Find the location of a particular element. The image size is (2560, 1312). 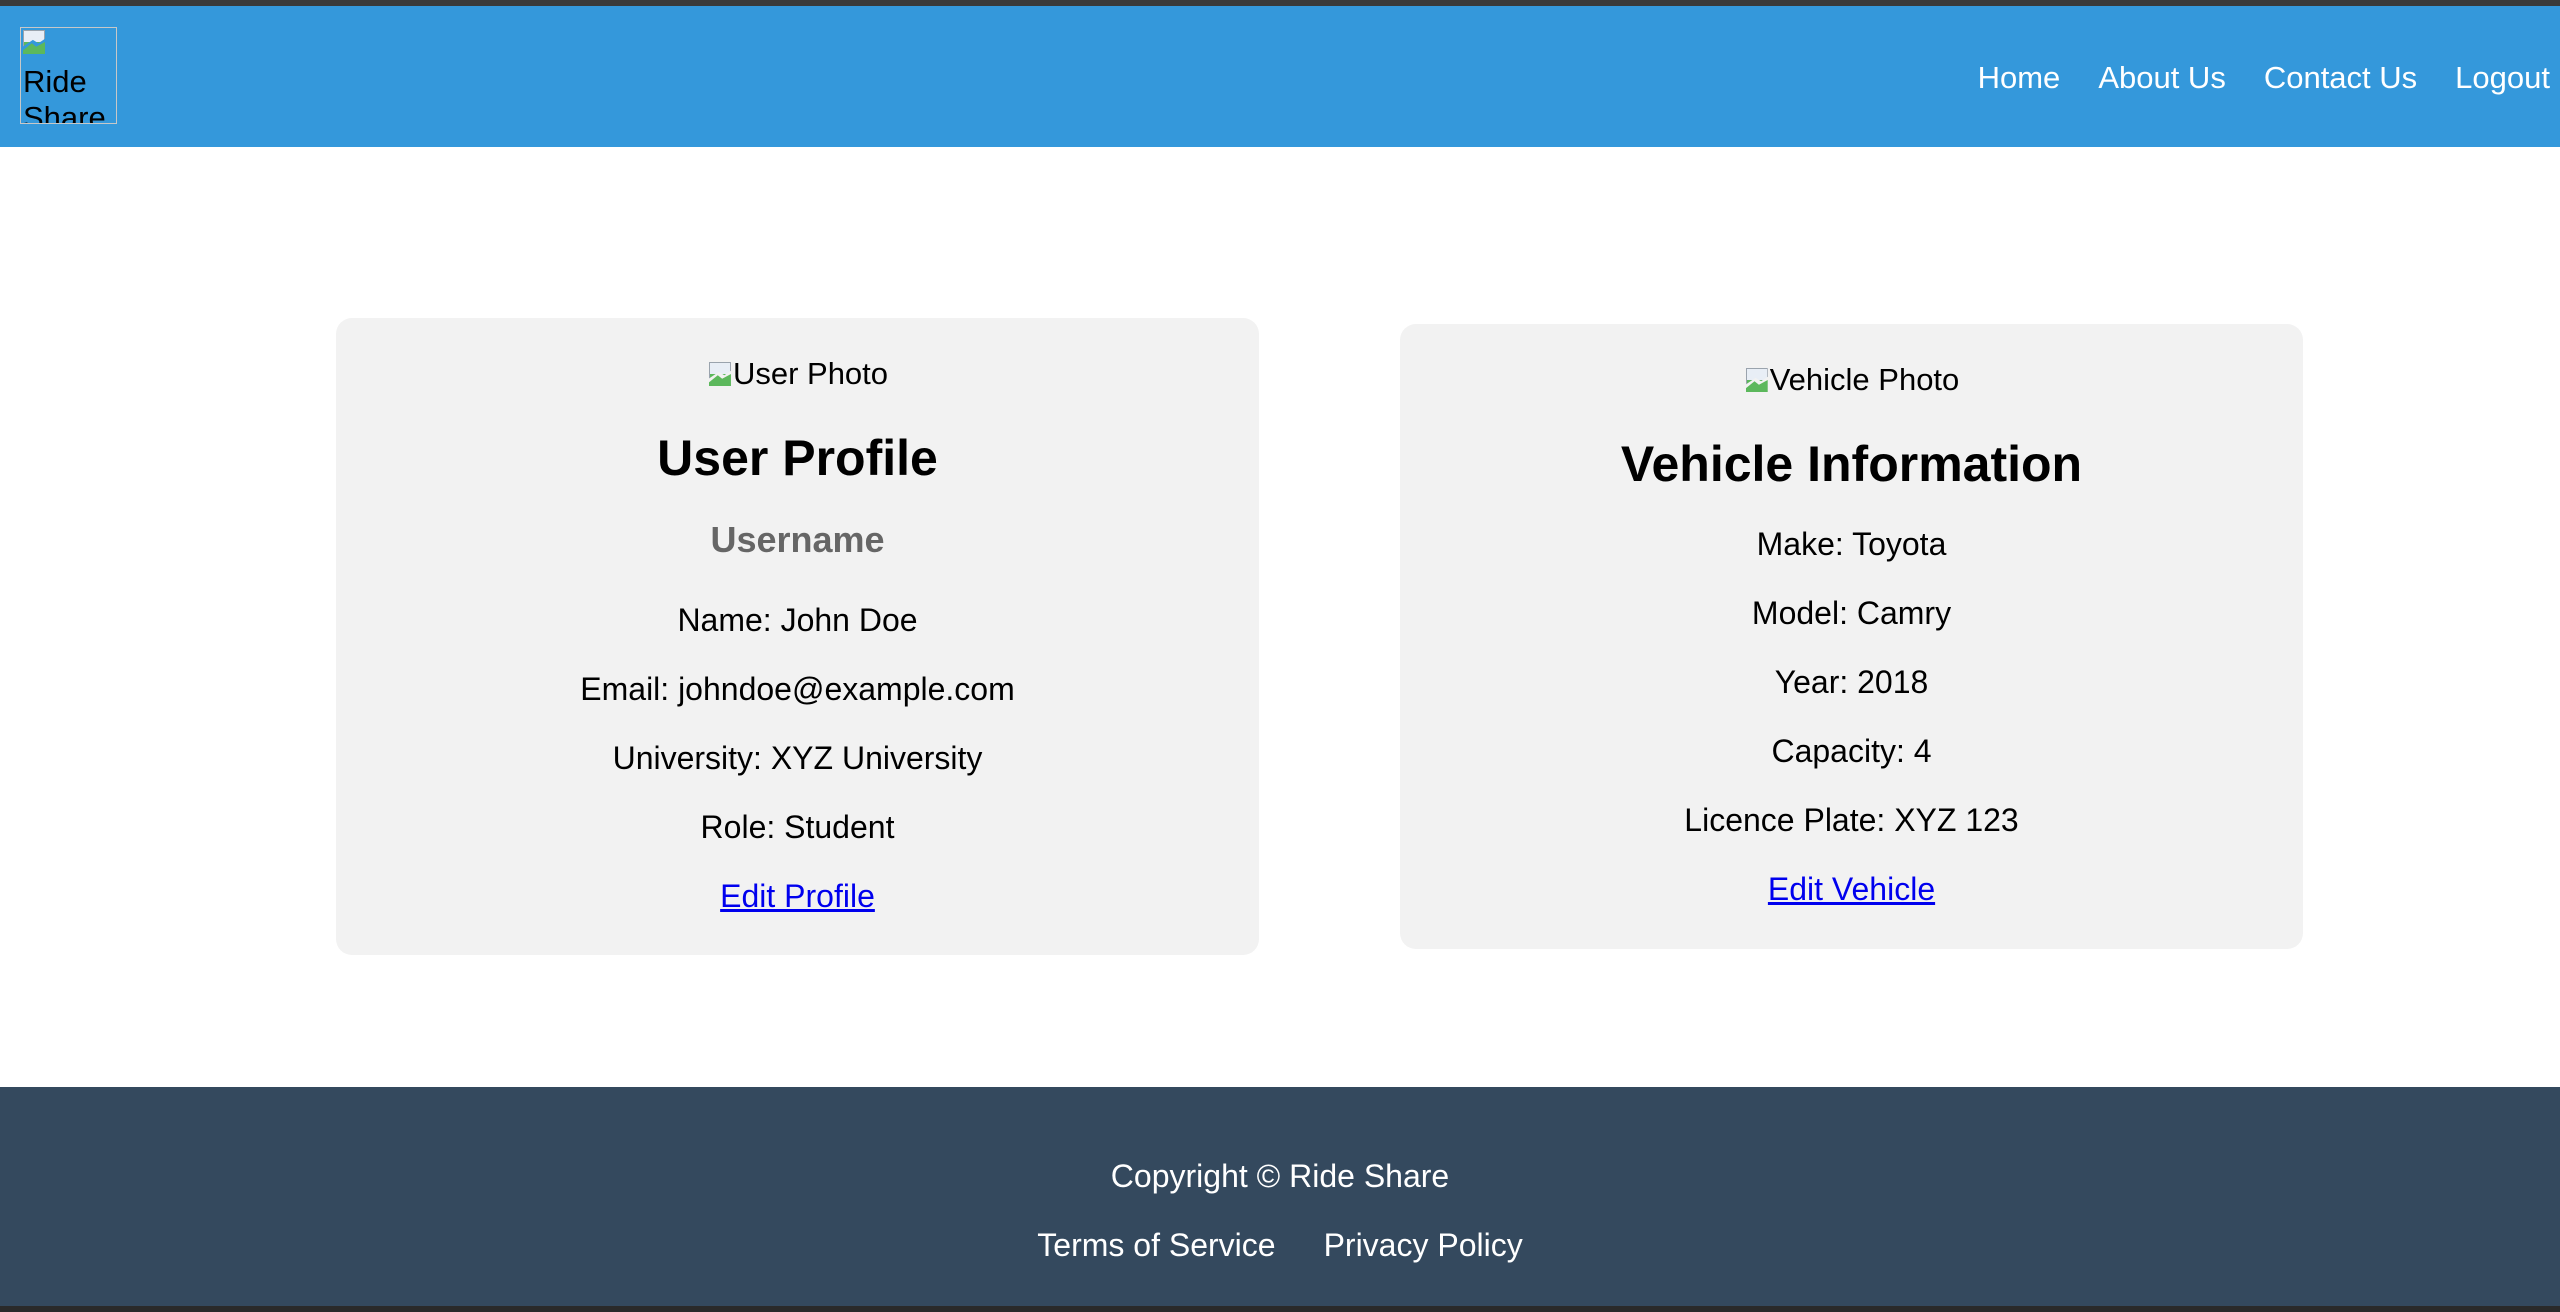

user-photo-alt-text: User Photo is located at coordinates (810, 373).